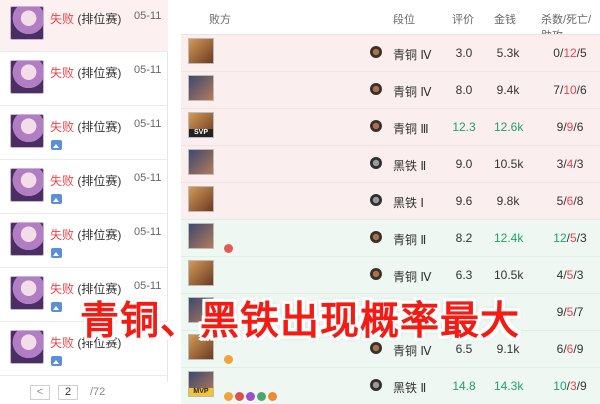 The width and height of the screenshot is (600, 404). I want to click on deaths: 6, so click(570, 201).